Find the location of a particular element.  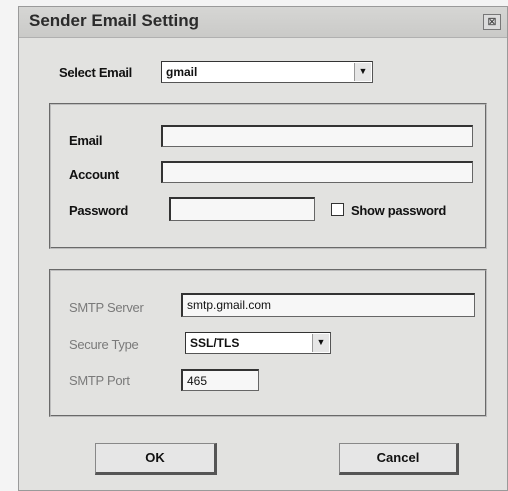

email-label: Email is located at coordinates (86, 140).